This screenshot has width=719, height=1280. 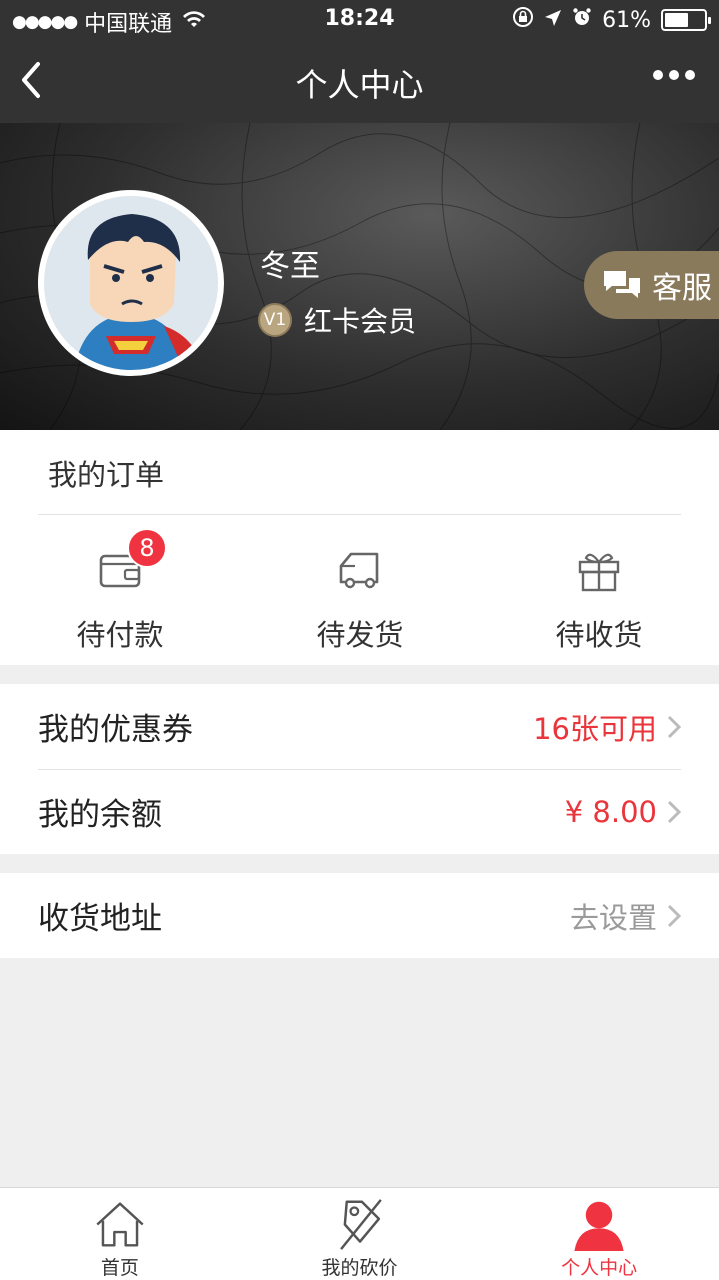 I want to click on nav-bar: 个人中心, so click(x=359, y=81).